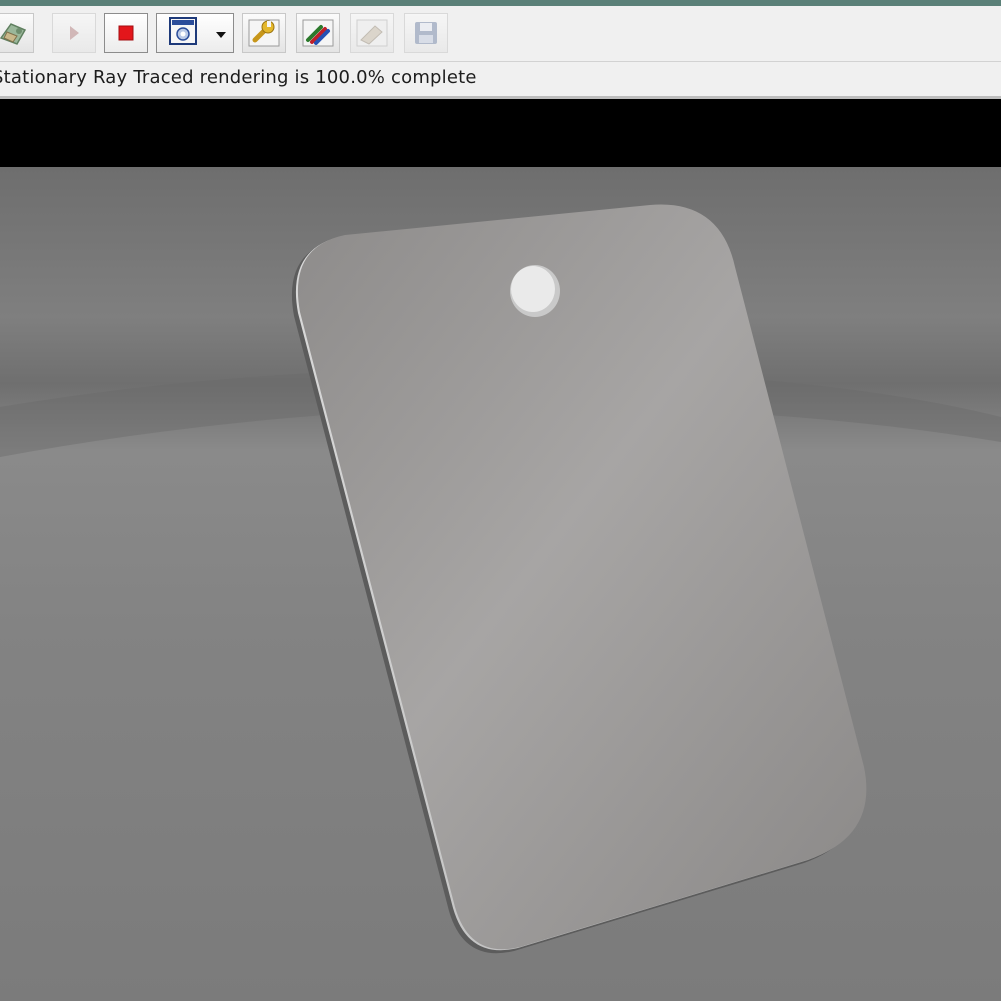 The height and width of the screenshot is (1001, 1001). What do you see at coordinates (14, 33) in the screenshot?
I see `camera-view-icon` at bounding box center [14, 33].